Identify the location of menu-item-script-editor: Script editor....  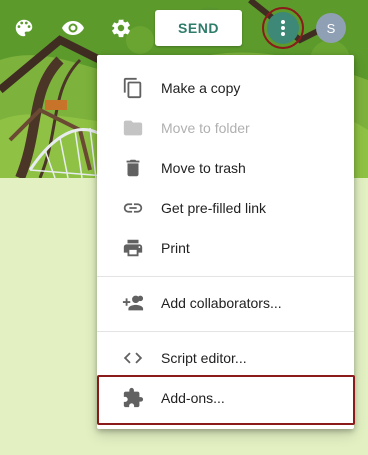
(225, 358).